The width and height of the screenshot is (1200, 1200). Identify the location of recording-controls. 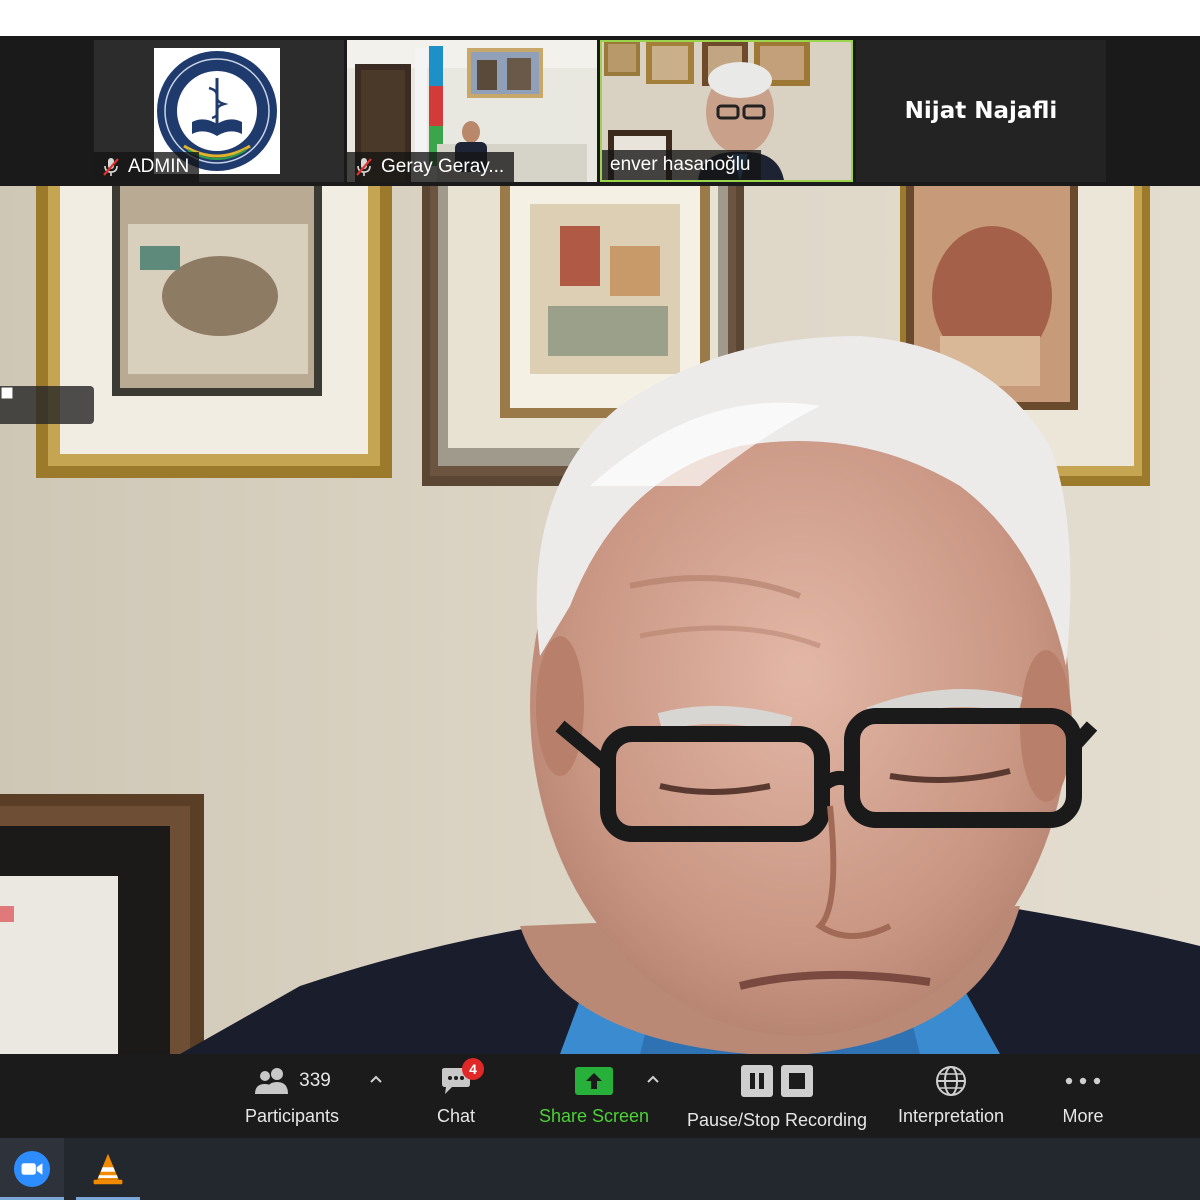
(47, 405).